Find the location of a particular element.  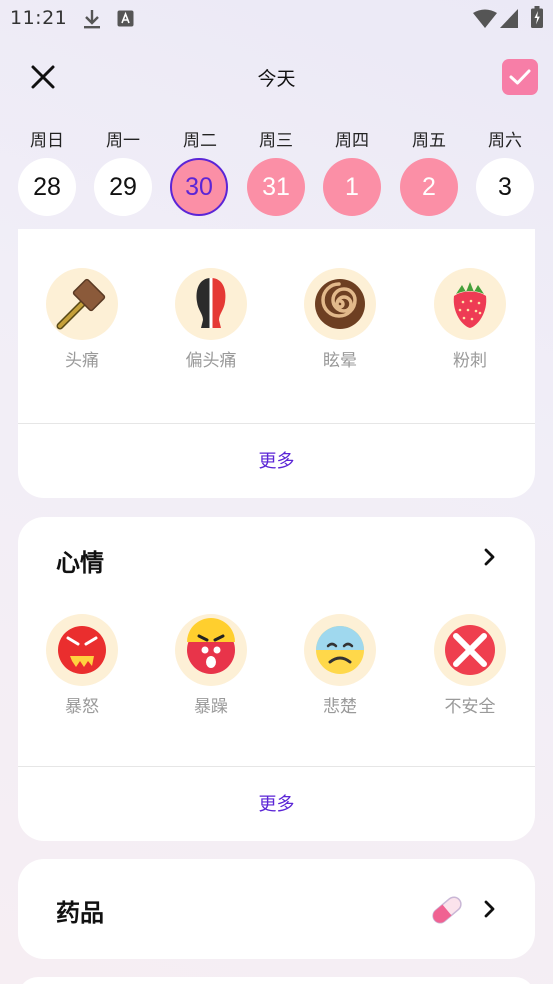

pill-icon is located at coordinates (447, 910).